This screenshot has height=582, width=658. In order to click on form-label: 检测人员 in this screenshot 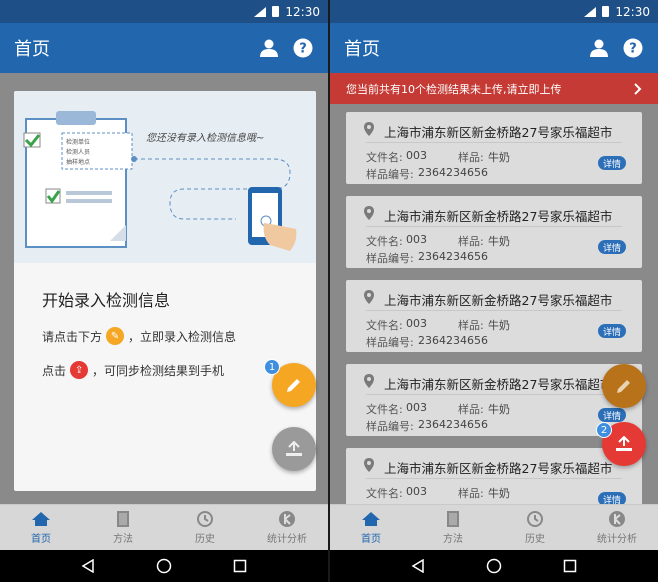, I will do `click(78, 152)`.